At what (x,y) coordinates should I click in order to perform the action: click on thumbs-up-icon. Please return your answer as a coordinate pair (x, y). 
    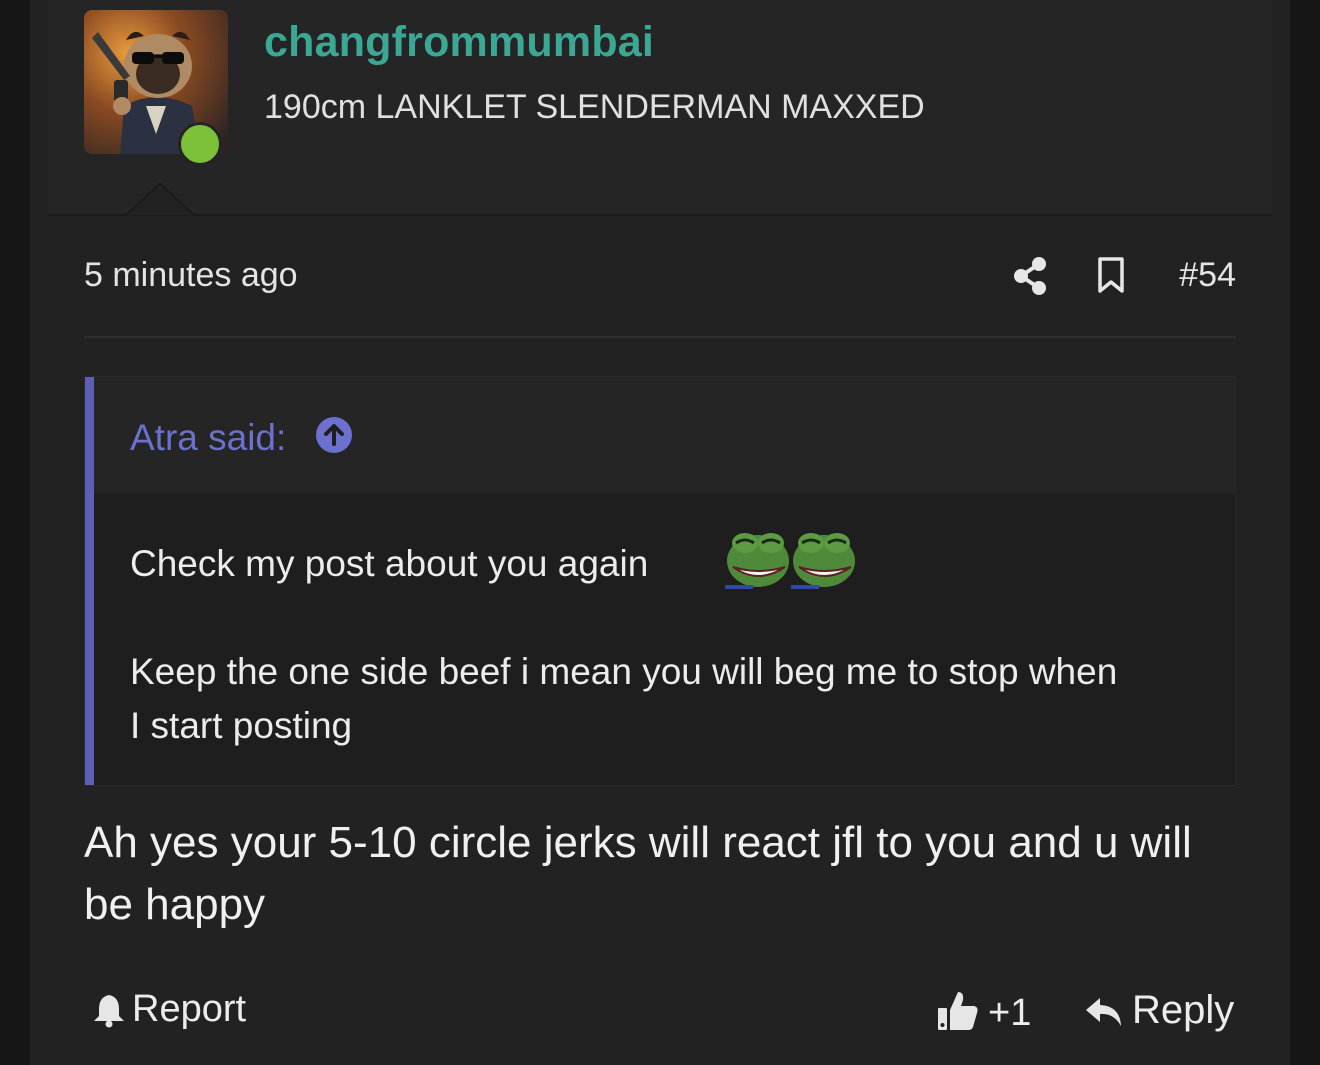
    Looking at the image, I should click on (958, 1011).